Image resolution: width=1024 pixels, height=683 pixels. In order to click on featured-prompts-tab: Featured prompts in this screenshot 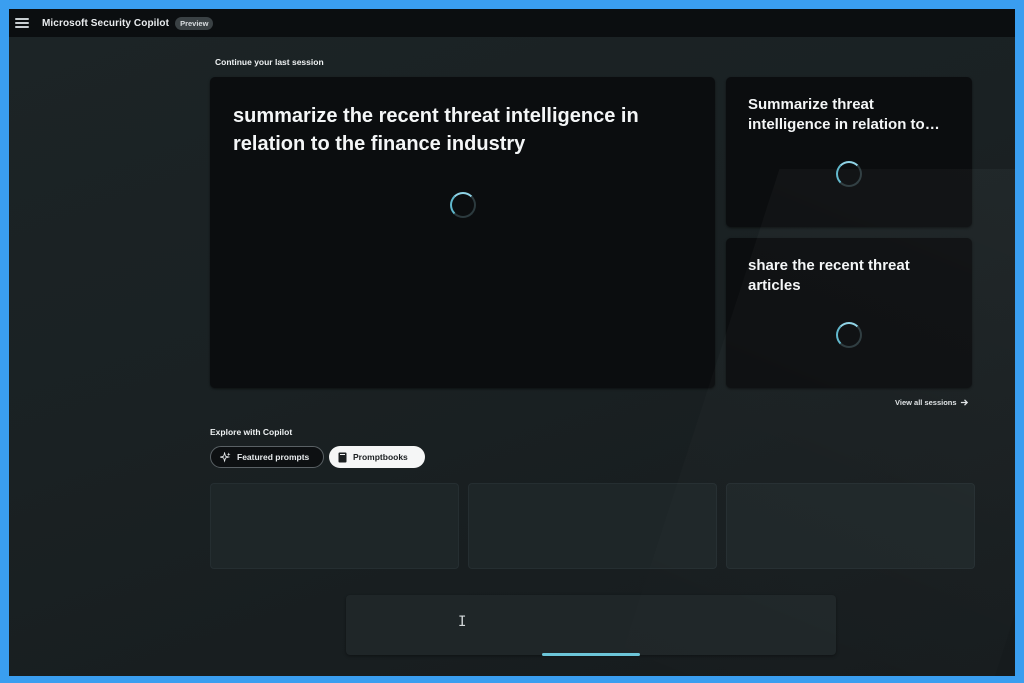, I will do `click(267, 457)`.